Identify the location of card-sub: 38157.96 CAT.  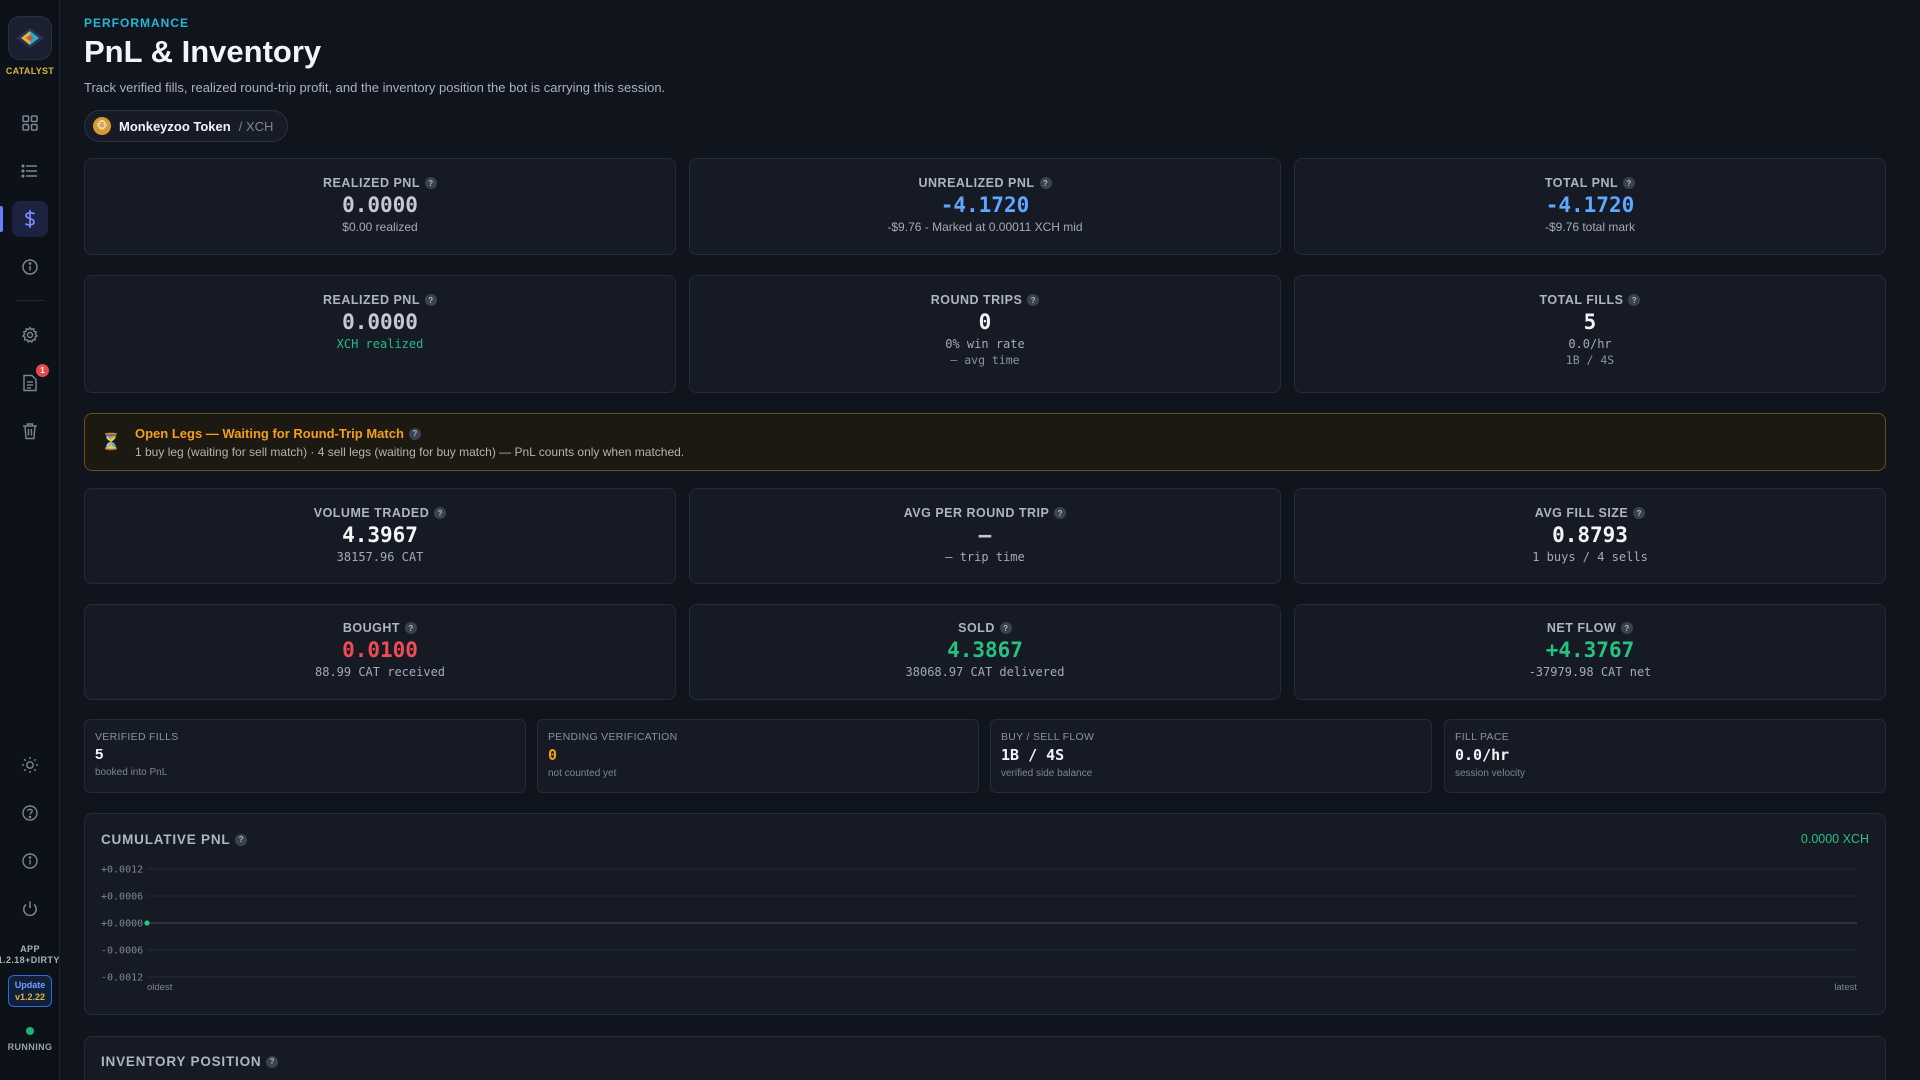
(380, 557).